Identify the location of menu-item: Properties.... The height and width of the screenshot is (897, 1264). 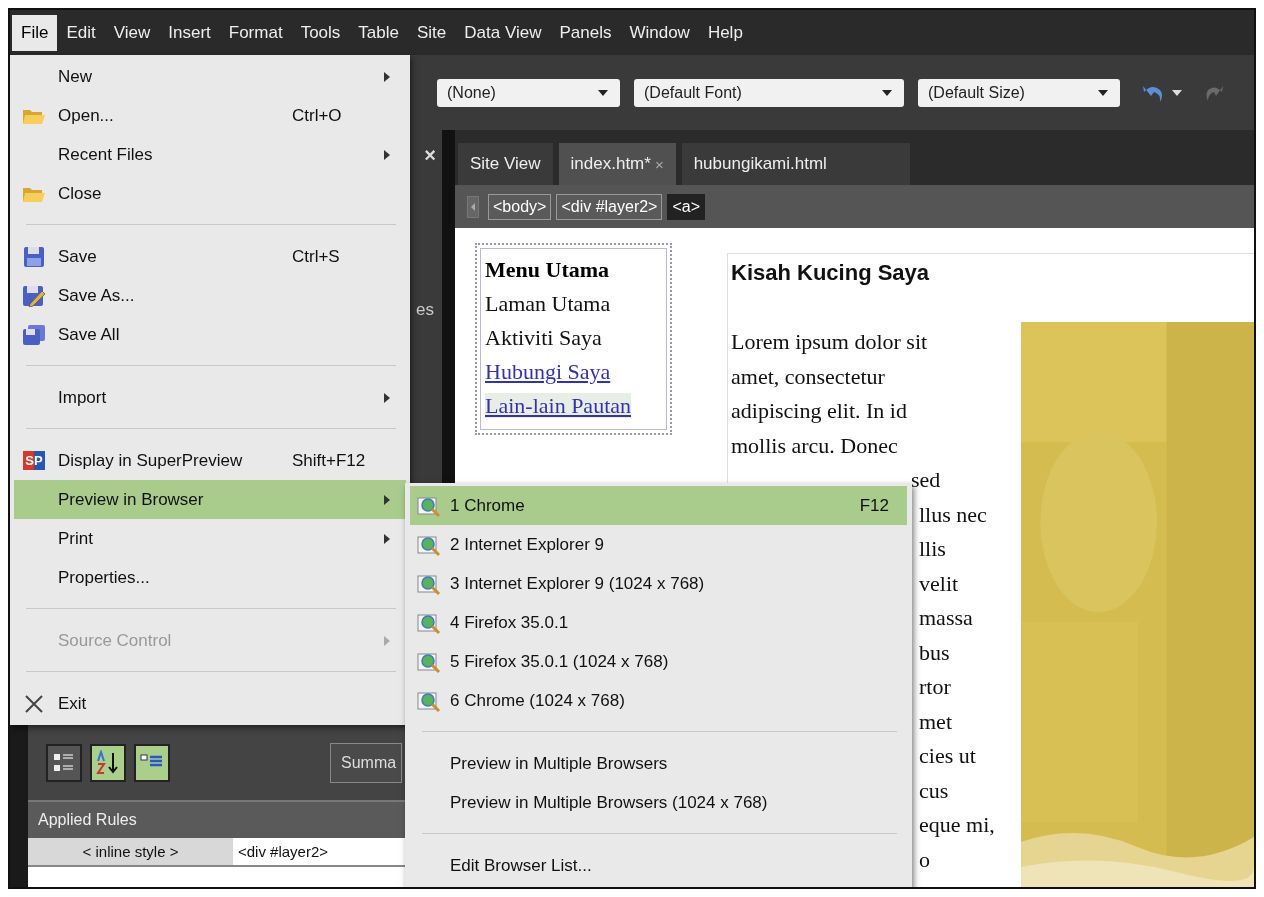
(210, 577).